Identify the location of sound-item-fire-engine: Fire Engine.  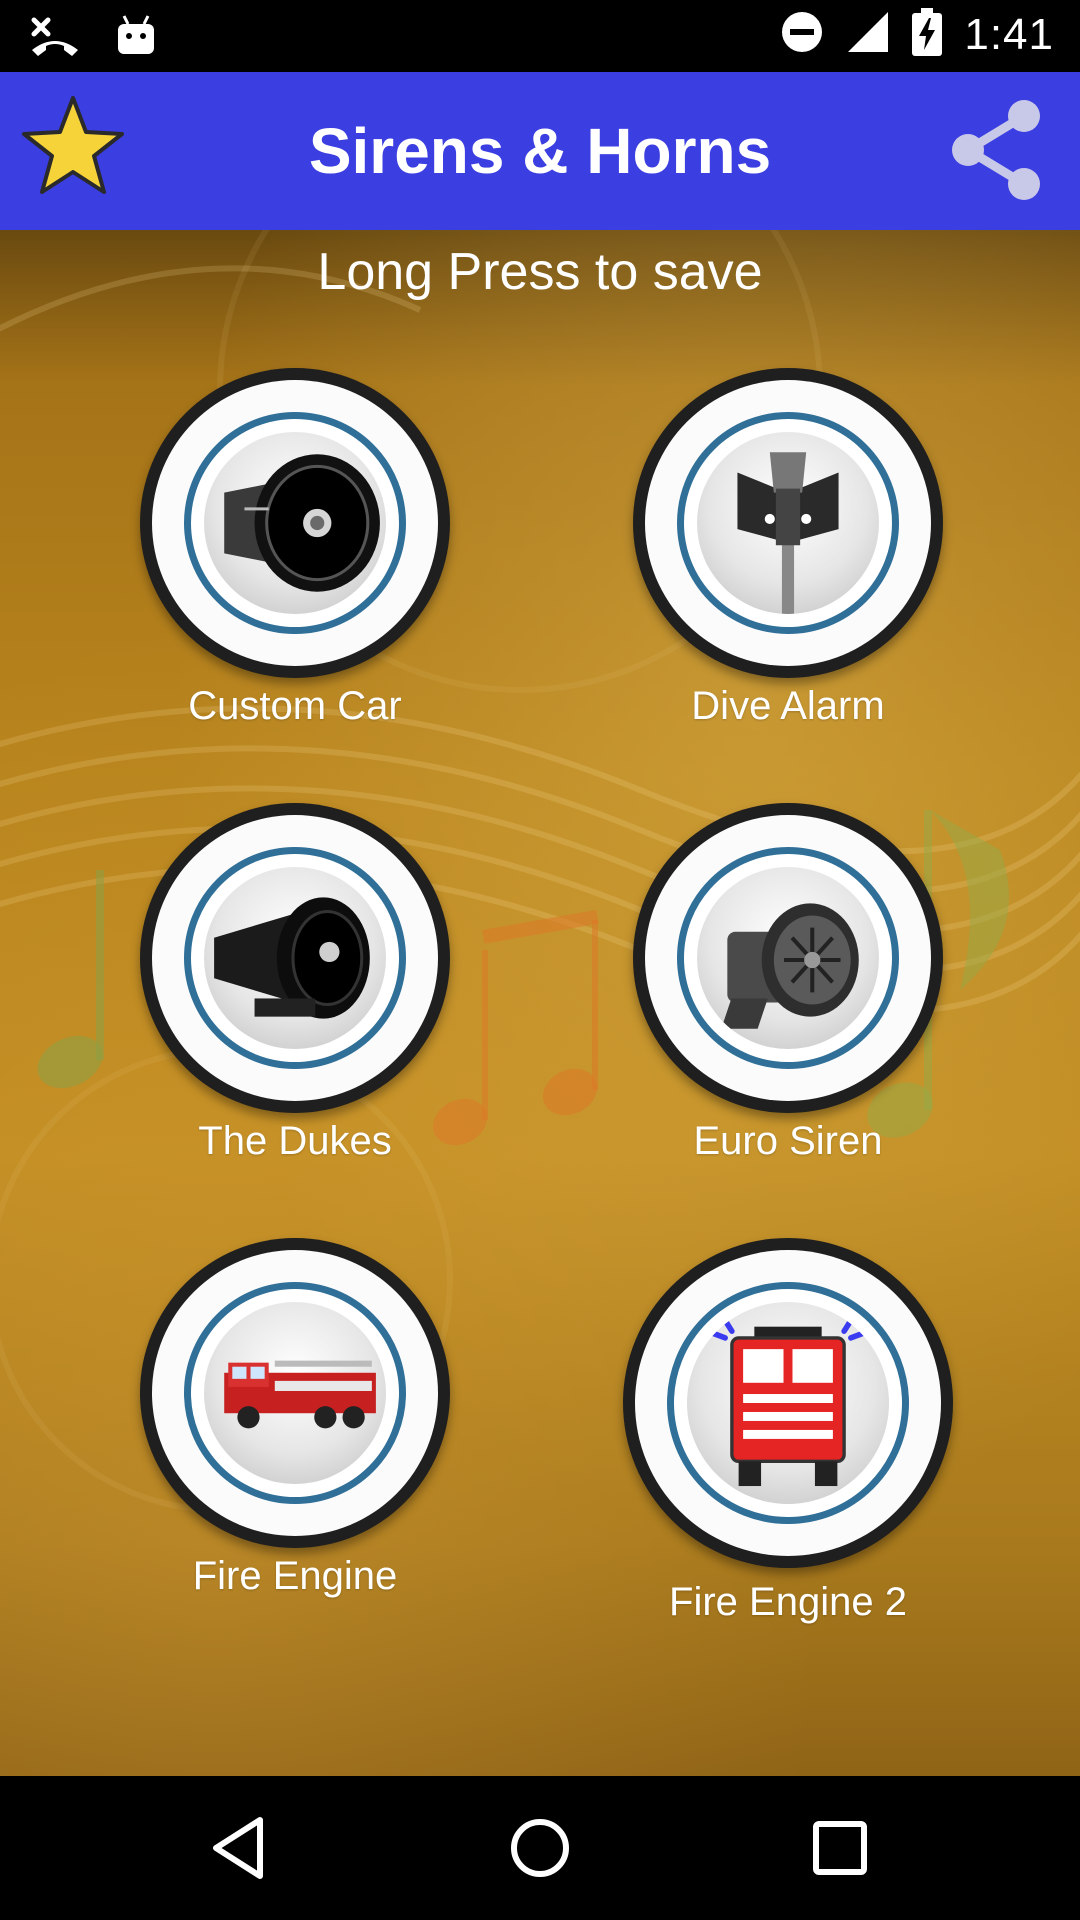
(295, 1428).